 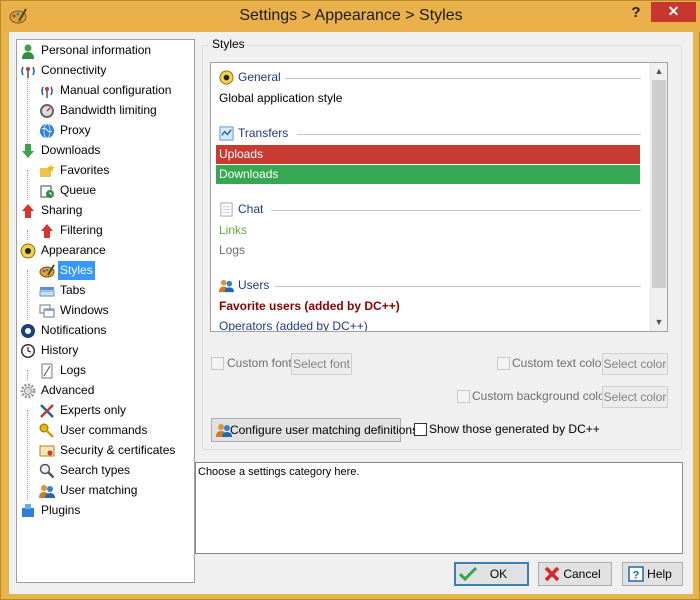 What do you see at coordinates (73, 370) in the screenshot?
I see `tree-item-label: Logs` at bounding box center [73, 370].